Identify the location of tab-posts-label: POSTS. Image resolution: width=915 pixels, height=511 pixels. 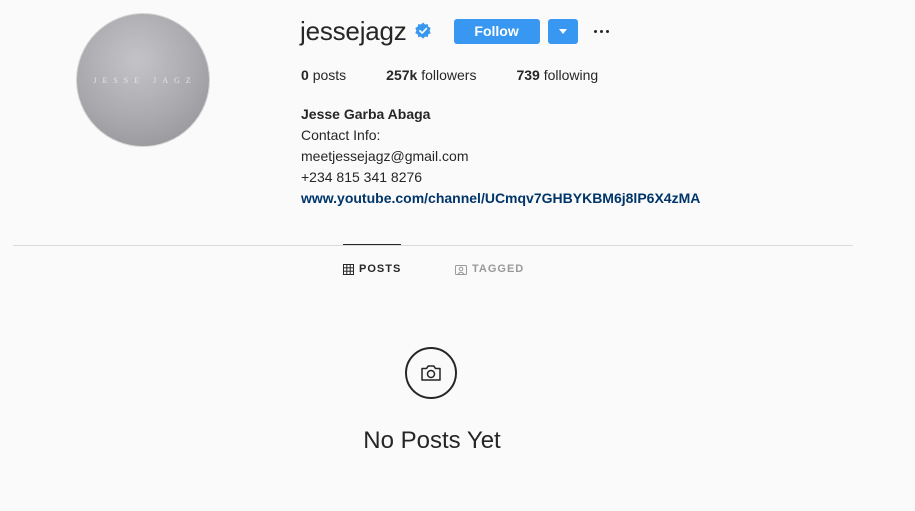
(380, 269).